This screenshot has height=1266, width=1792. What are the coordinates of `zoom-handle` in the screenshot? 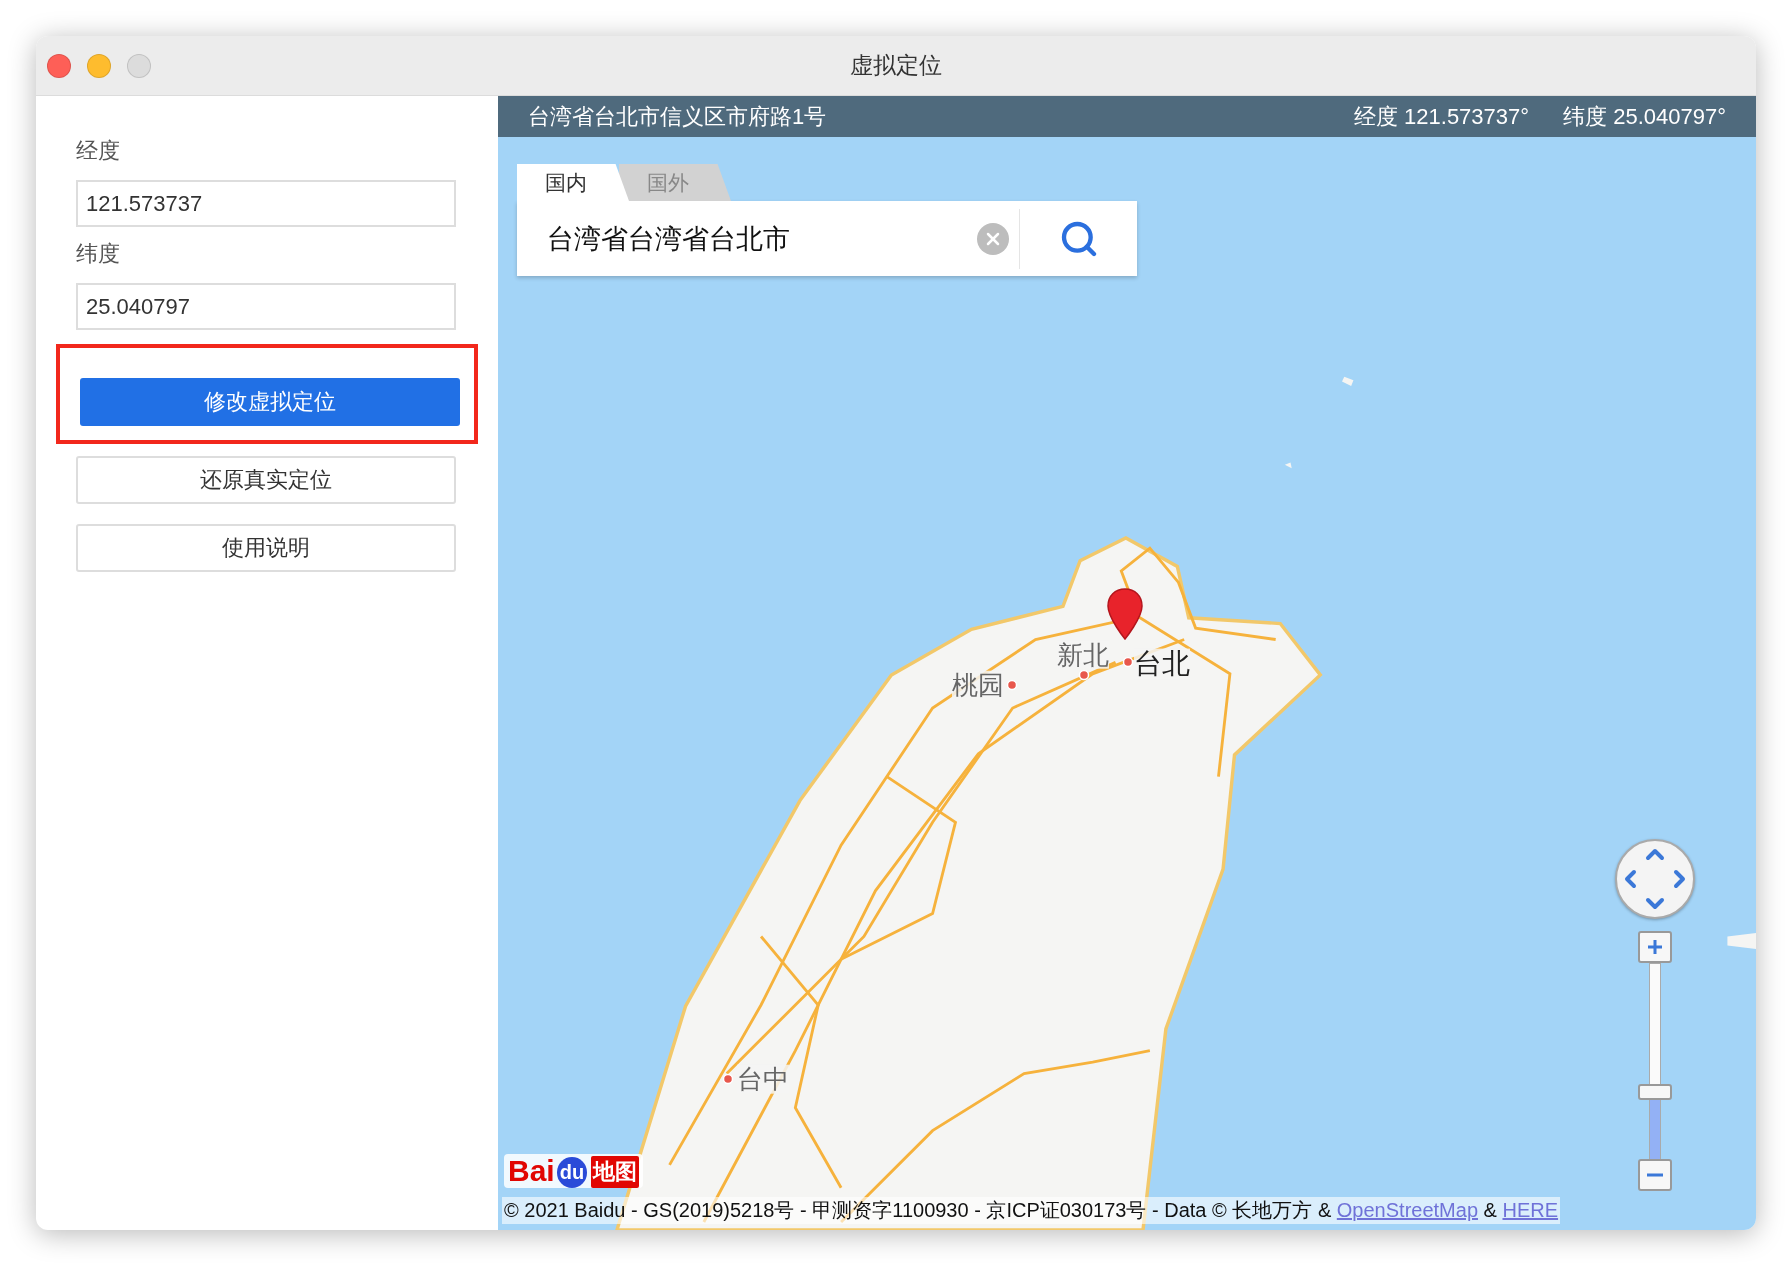 It's located at (1655, 1091).